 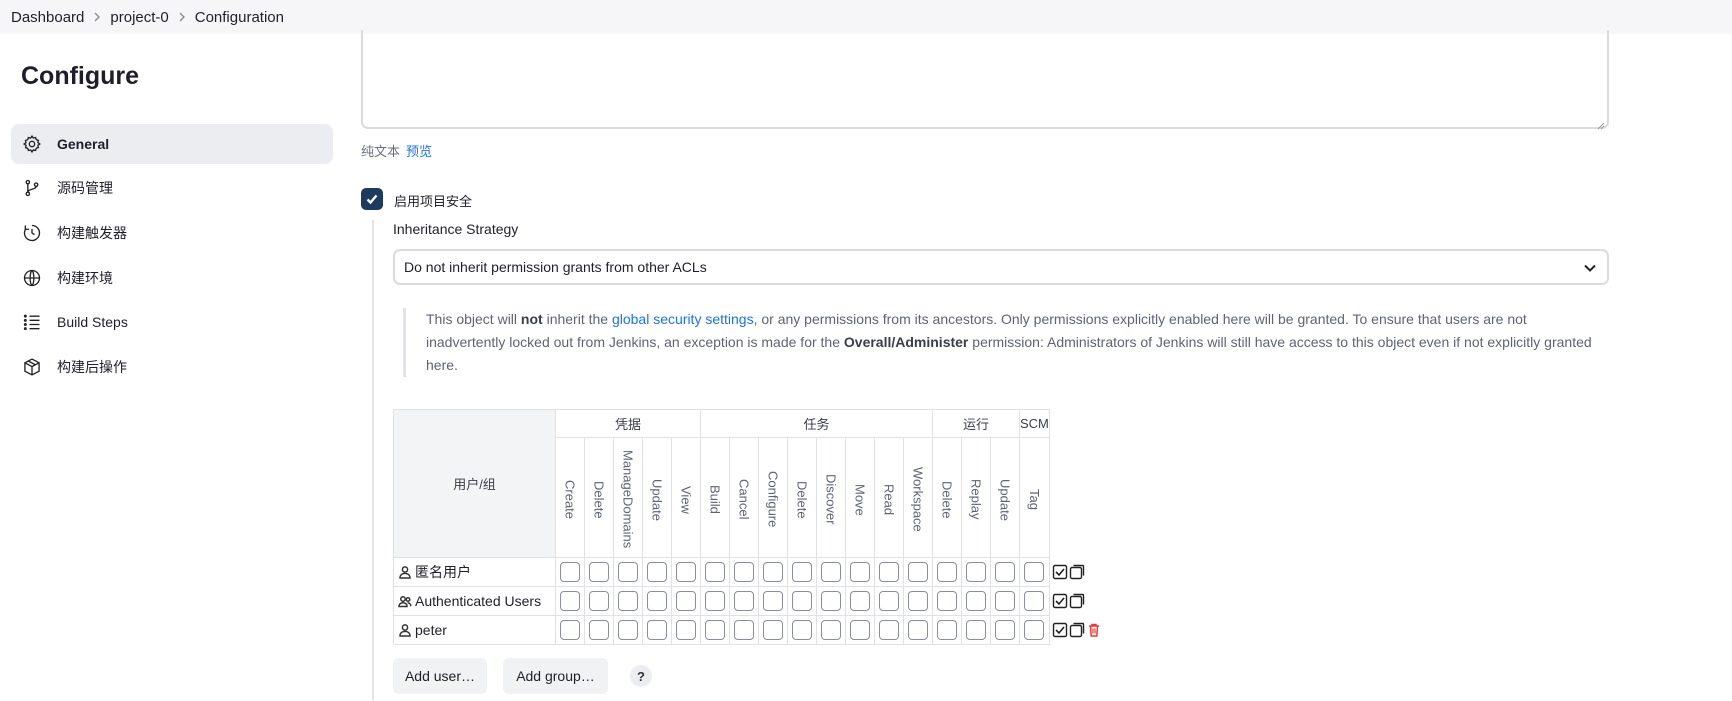 What do you see at coordinates (918, 497) in the screenshot?
I see `permission-header: Workspace` at bounding box center [918, 497].